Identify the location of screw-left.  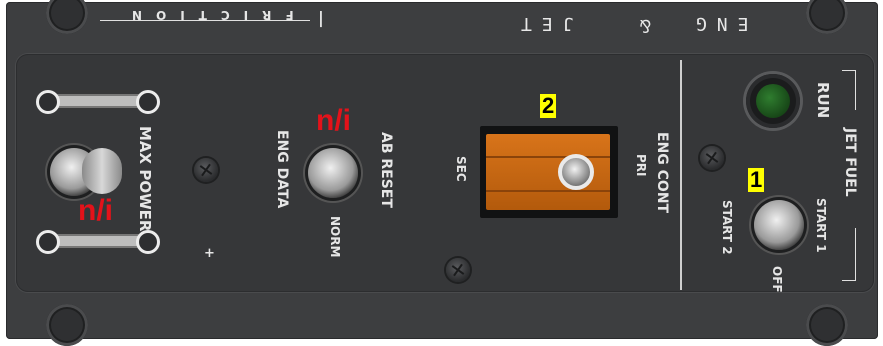
(206, 170).